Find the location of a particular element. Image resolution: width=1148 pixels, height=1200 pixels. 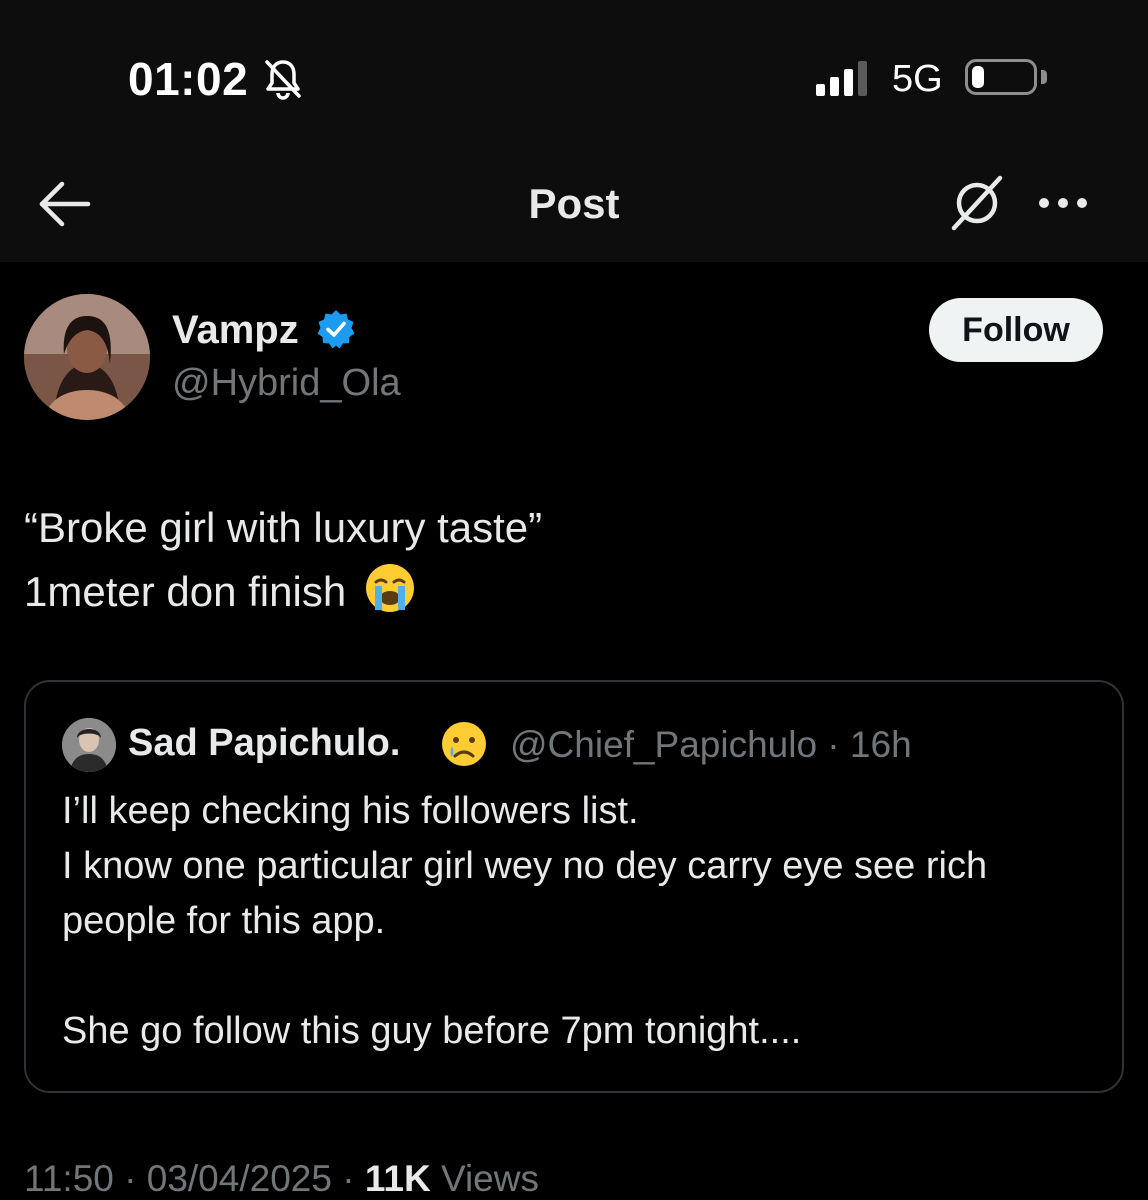

follow-button: Follow is located at coordinates (1016, 330).